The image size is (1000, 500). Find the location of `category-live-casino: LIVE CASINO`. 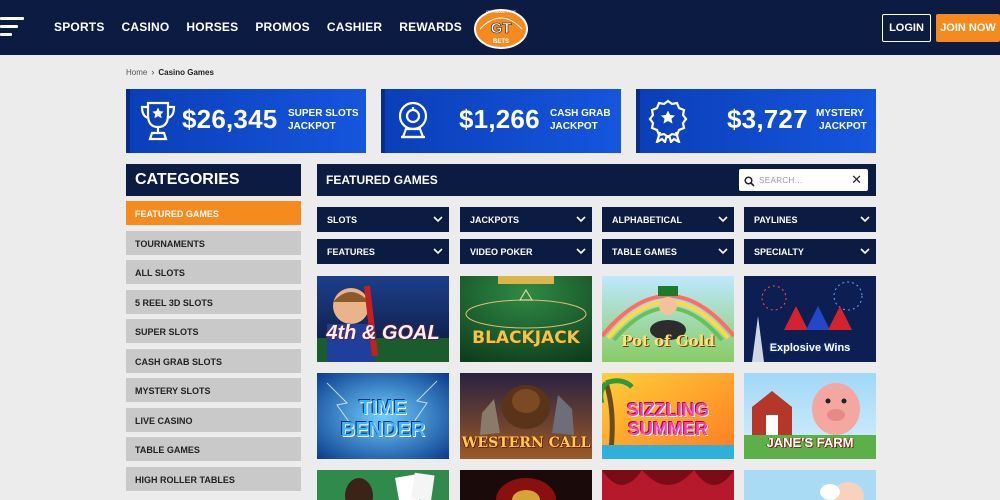

category-live-casino: LIVE CASINO is located at coordinates (213, 419).